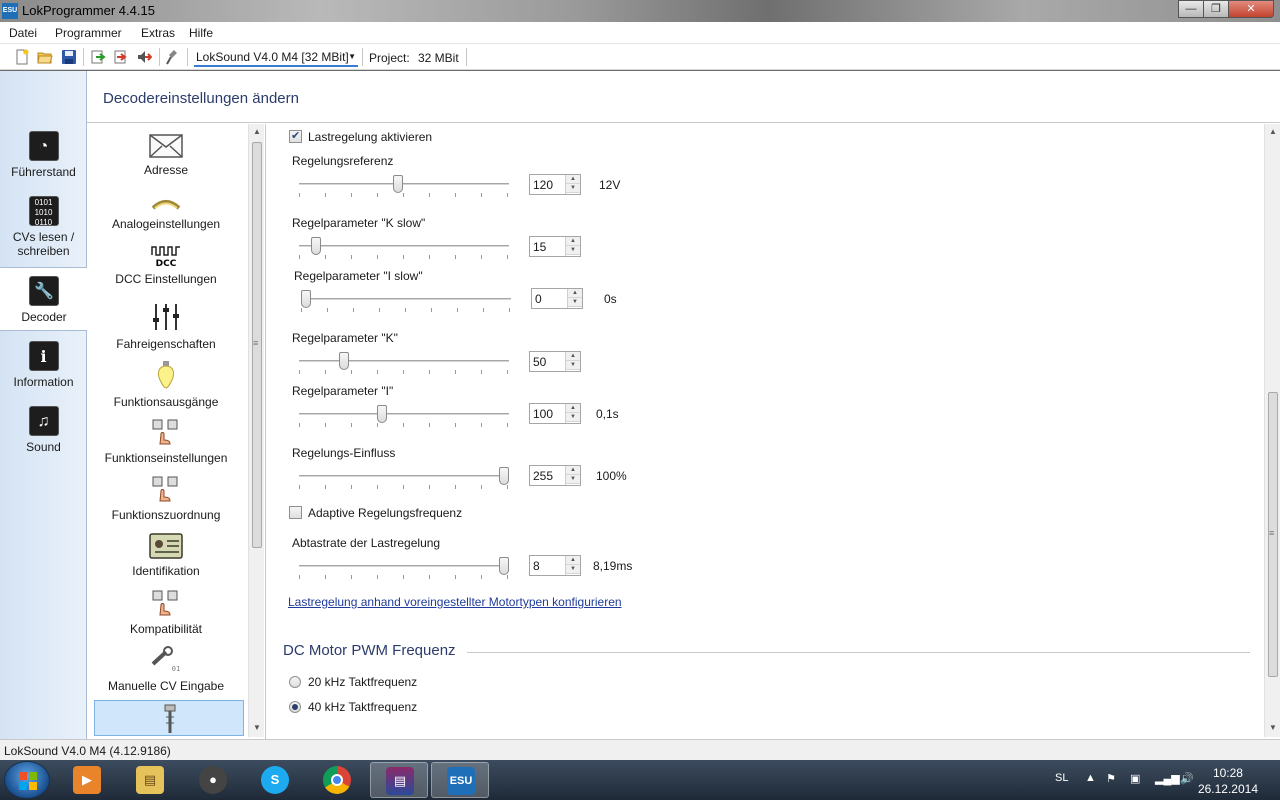 The width and height of the screenshot is (1280, 800). Describe the element at coordinates (173, 57) in the screenshot. I see `settings-tool-icon` at that location.